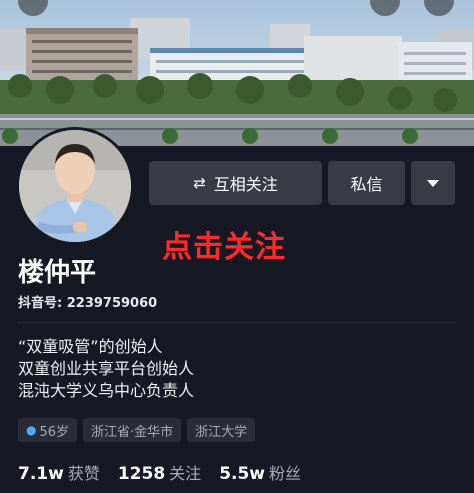 The width and height of the screenshot is (474, 493). I want to click on following-stat: 1258 关注, so click(159, 472).